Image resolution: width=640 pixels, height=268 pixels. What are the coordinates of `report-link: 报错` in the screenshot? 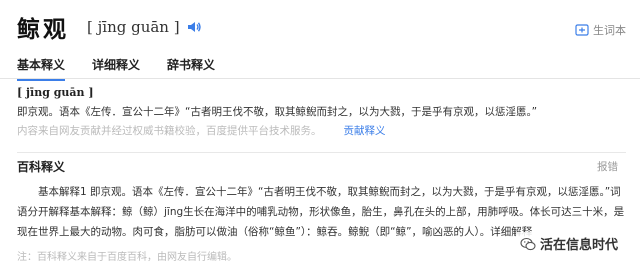 It's located at (607, 166).